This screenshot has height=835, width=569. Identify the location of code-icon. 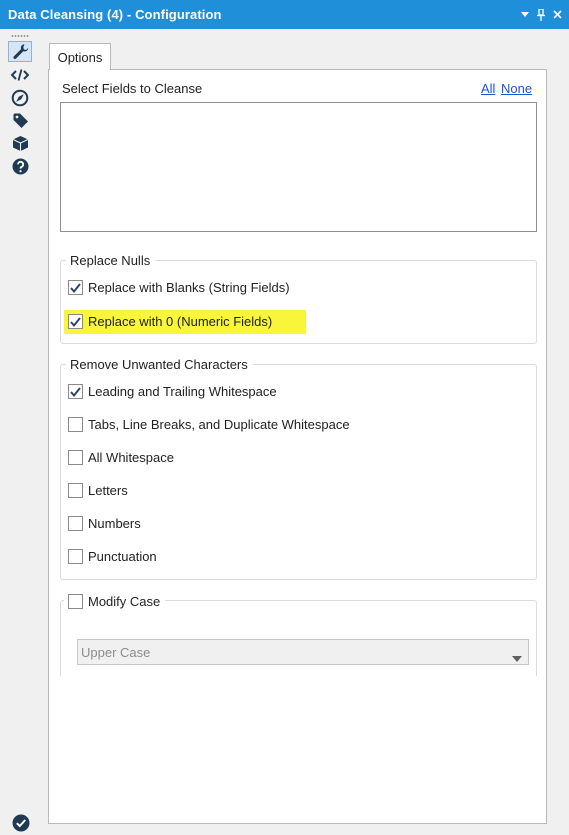
(20, 74).